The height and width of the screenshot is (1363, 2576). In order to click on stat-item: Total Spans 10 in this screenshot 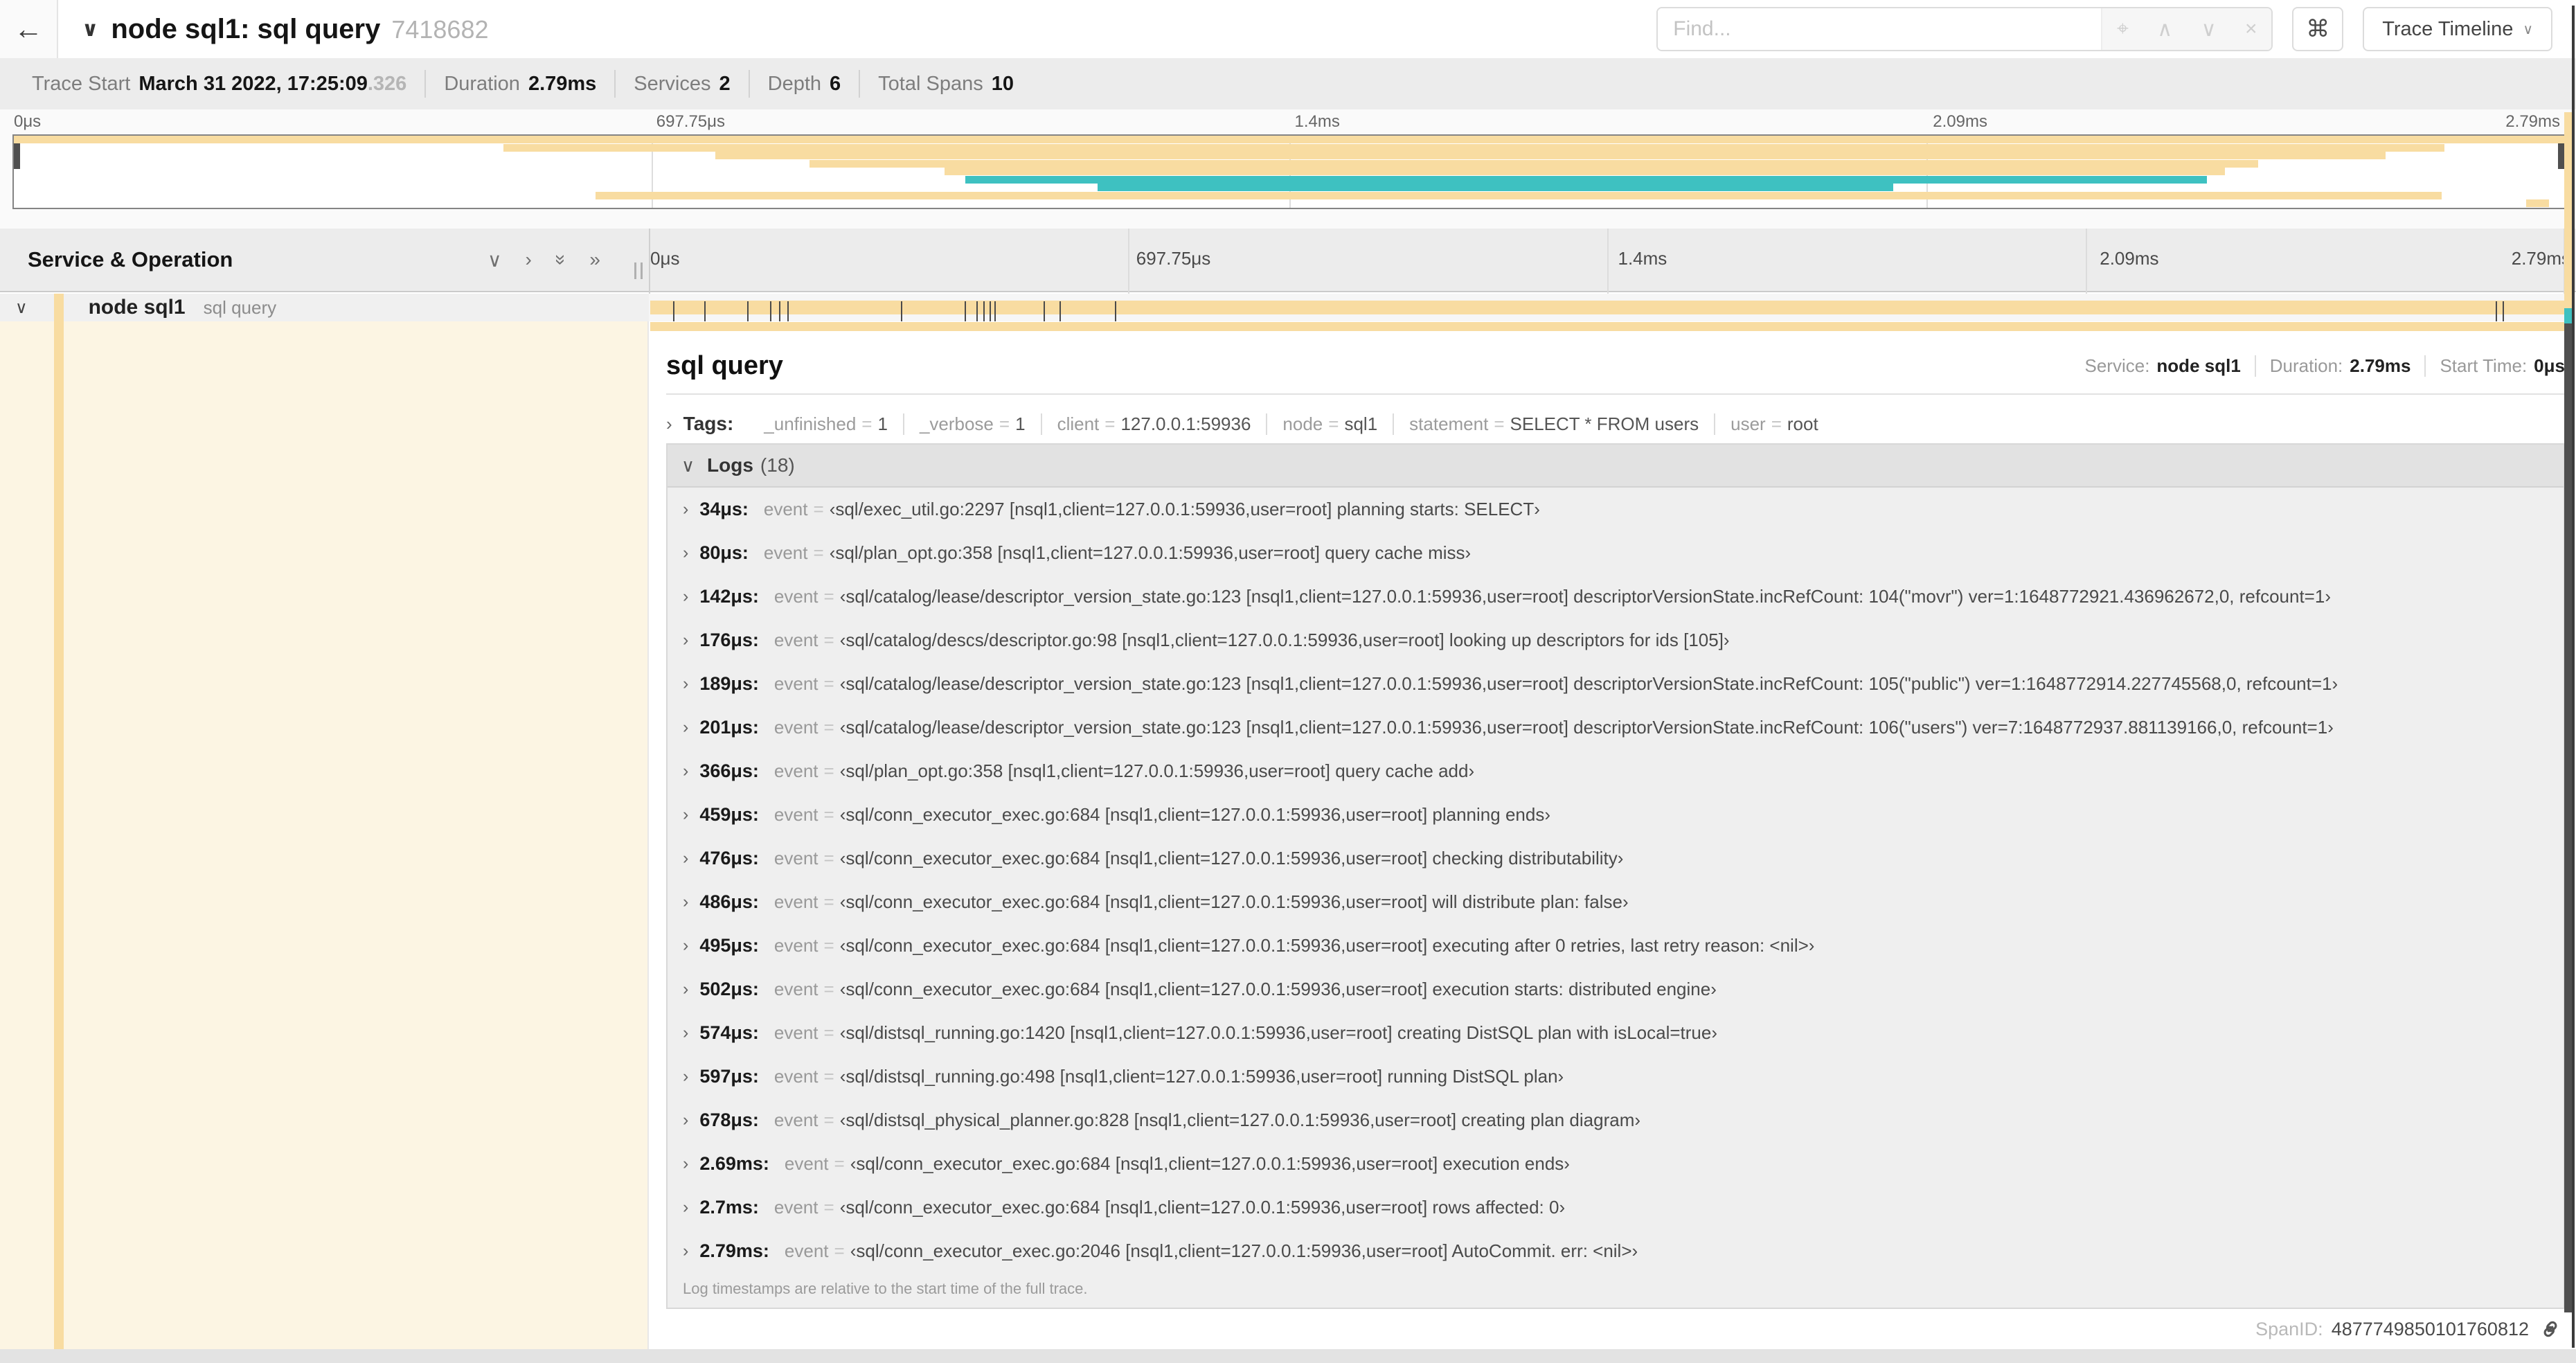, I will do `click(946, 83)`.